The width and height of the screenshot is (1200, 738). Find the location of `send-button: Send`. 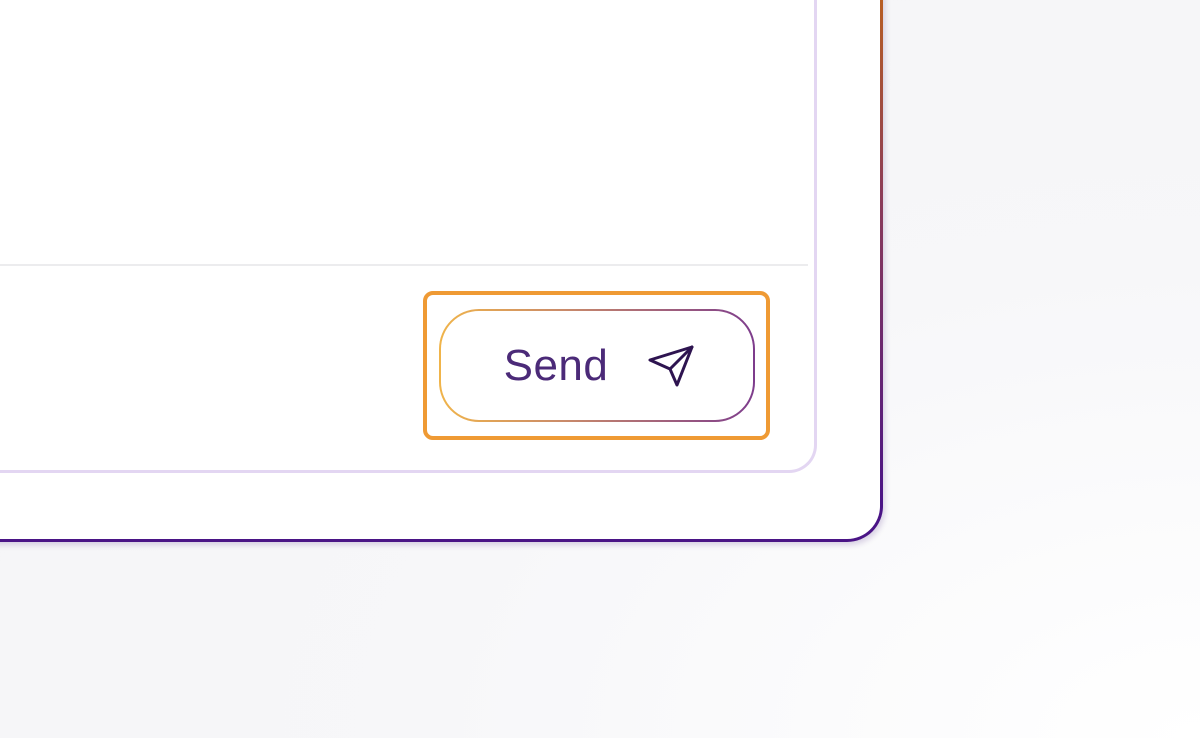

send-button: Send is located at coordinates (597, 365).